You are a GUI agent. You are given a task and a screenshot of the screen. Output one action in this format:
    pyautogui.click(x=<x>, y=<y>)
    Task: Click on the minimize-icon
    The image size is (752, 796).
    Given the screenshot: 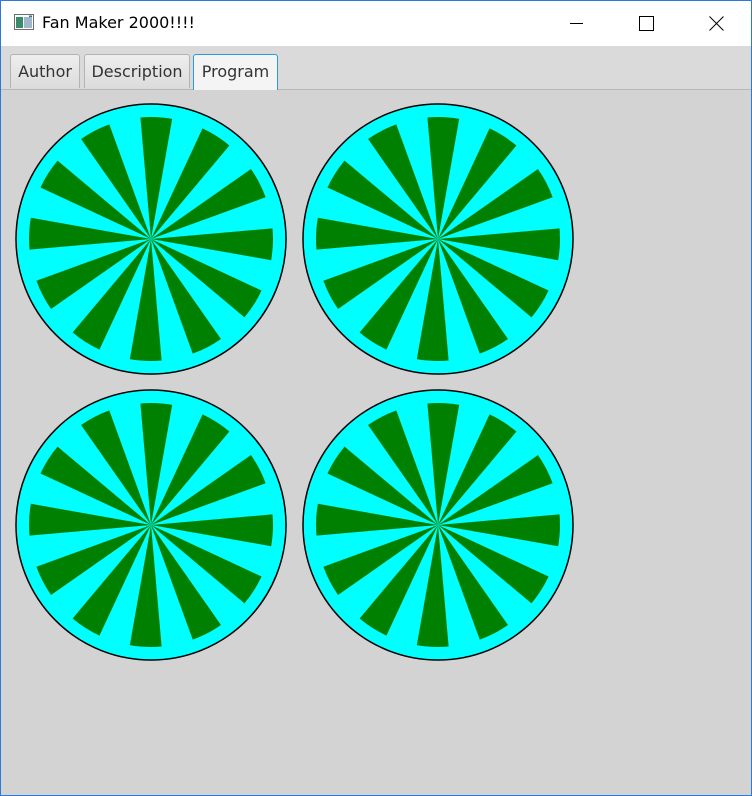 What is the action you would take?
    pyautogui.click(x=576, y=23)
    